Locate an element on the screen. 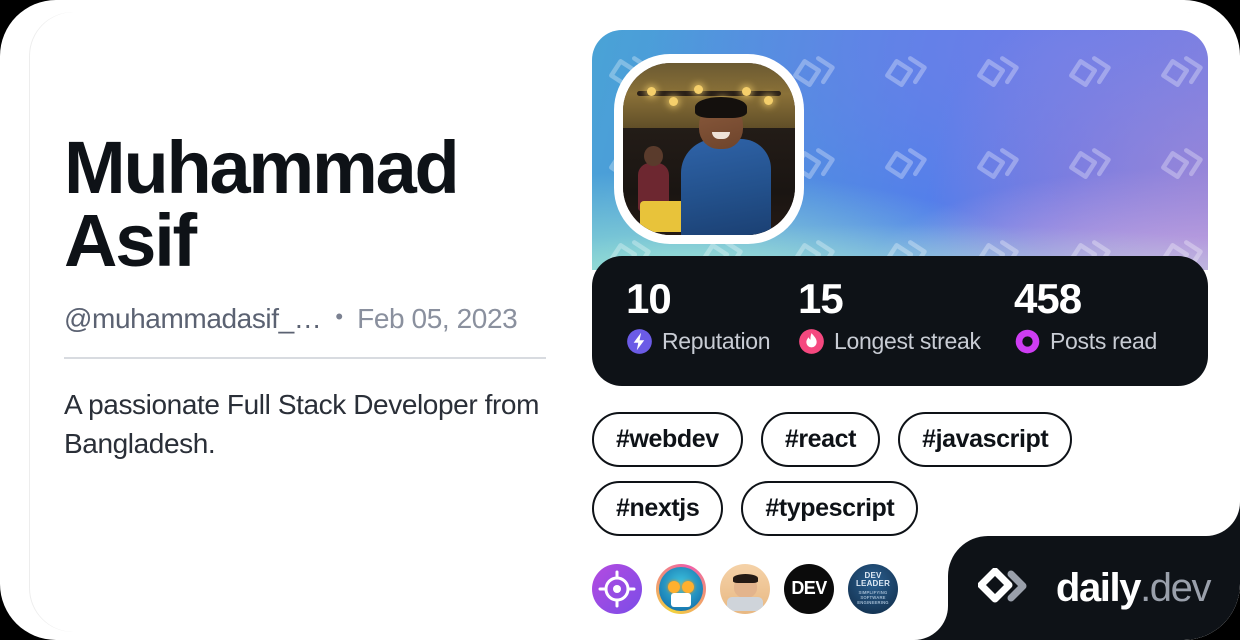 The image size is (1240, 640). brand-wordmark: daily.dev is located at coordinates (1133, 588).